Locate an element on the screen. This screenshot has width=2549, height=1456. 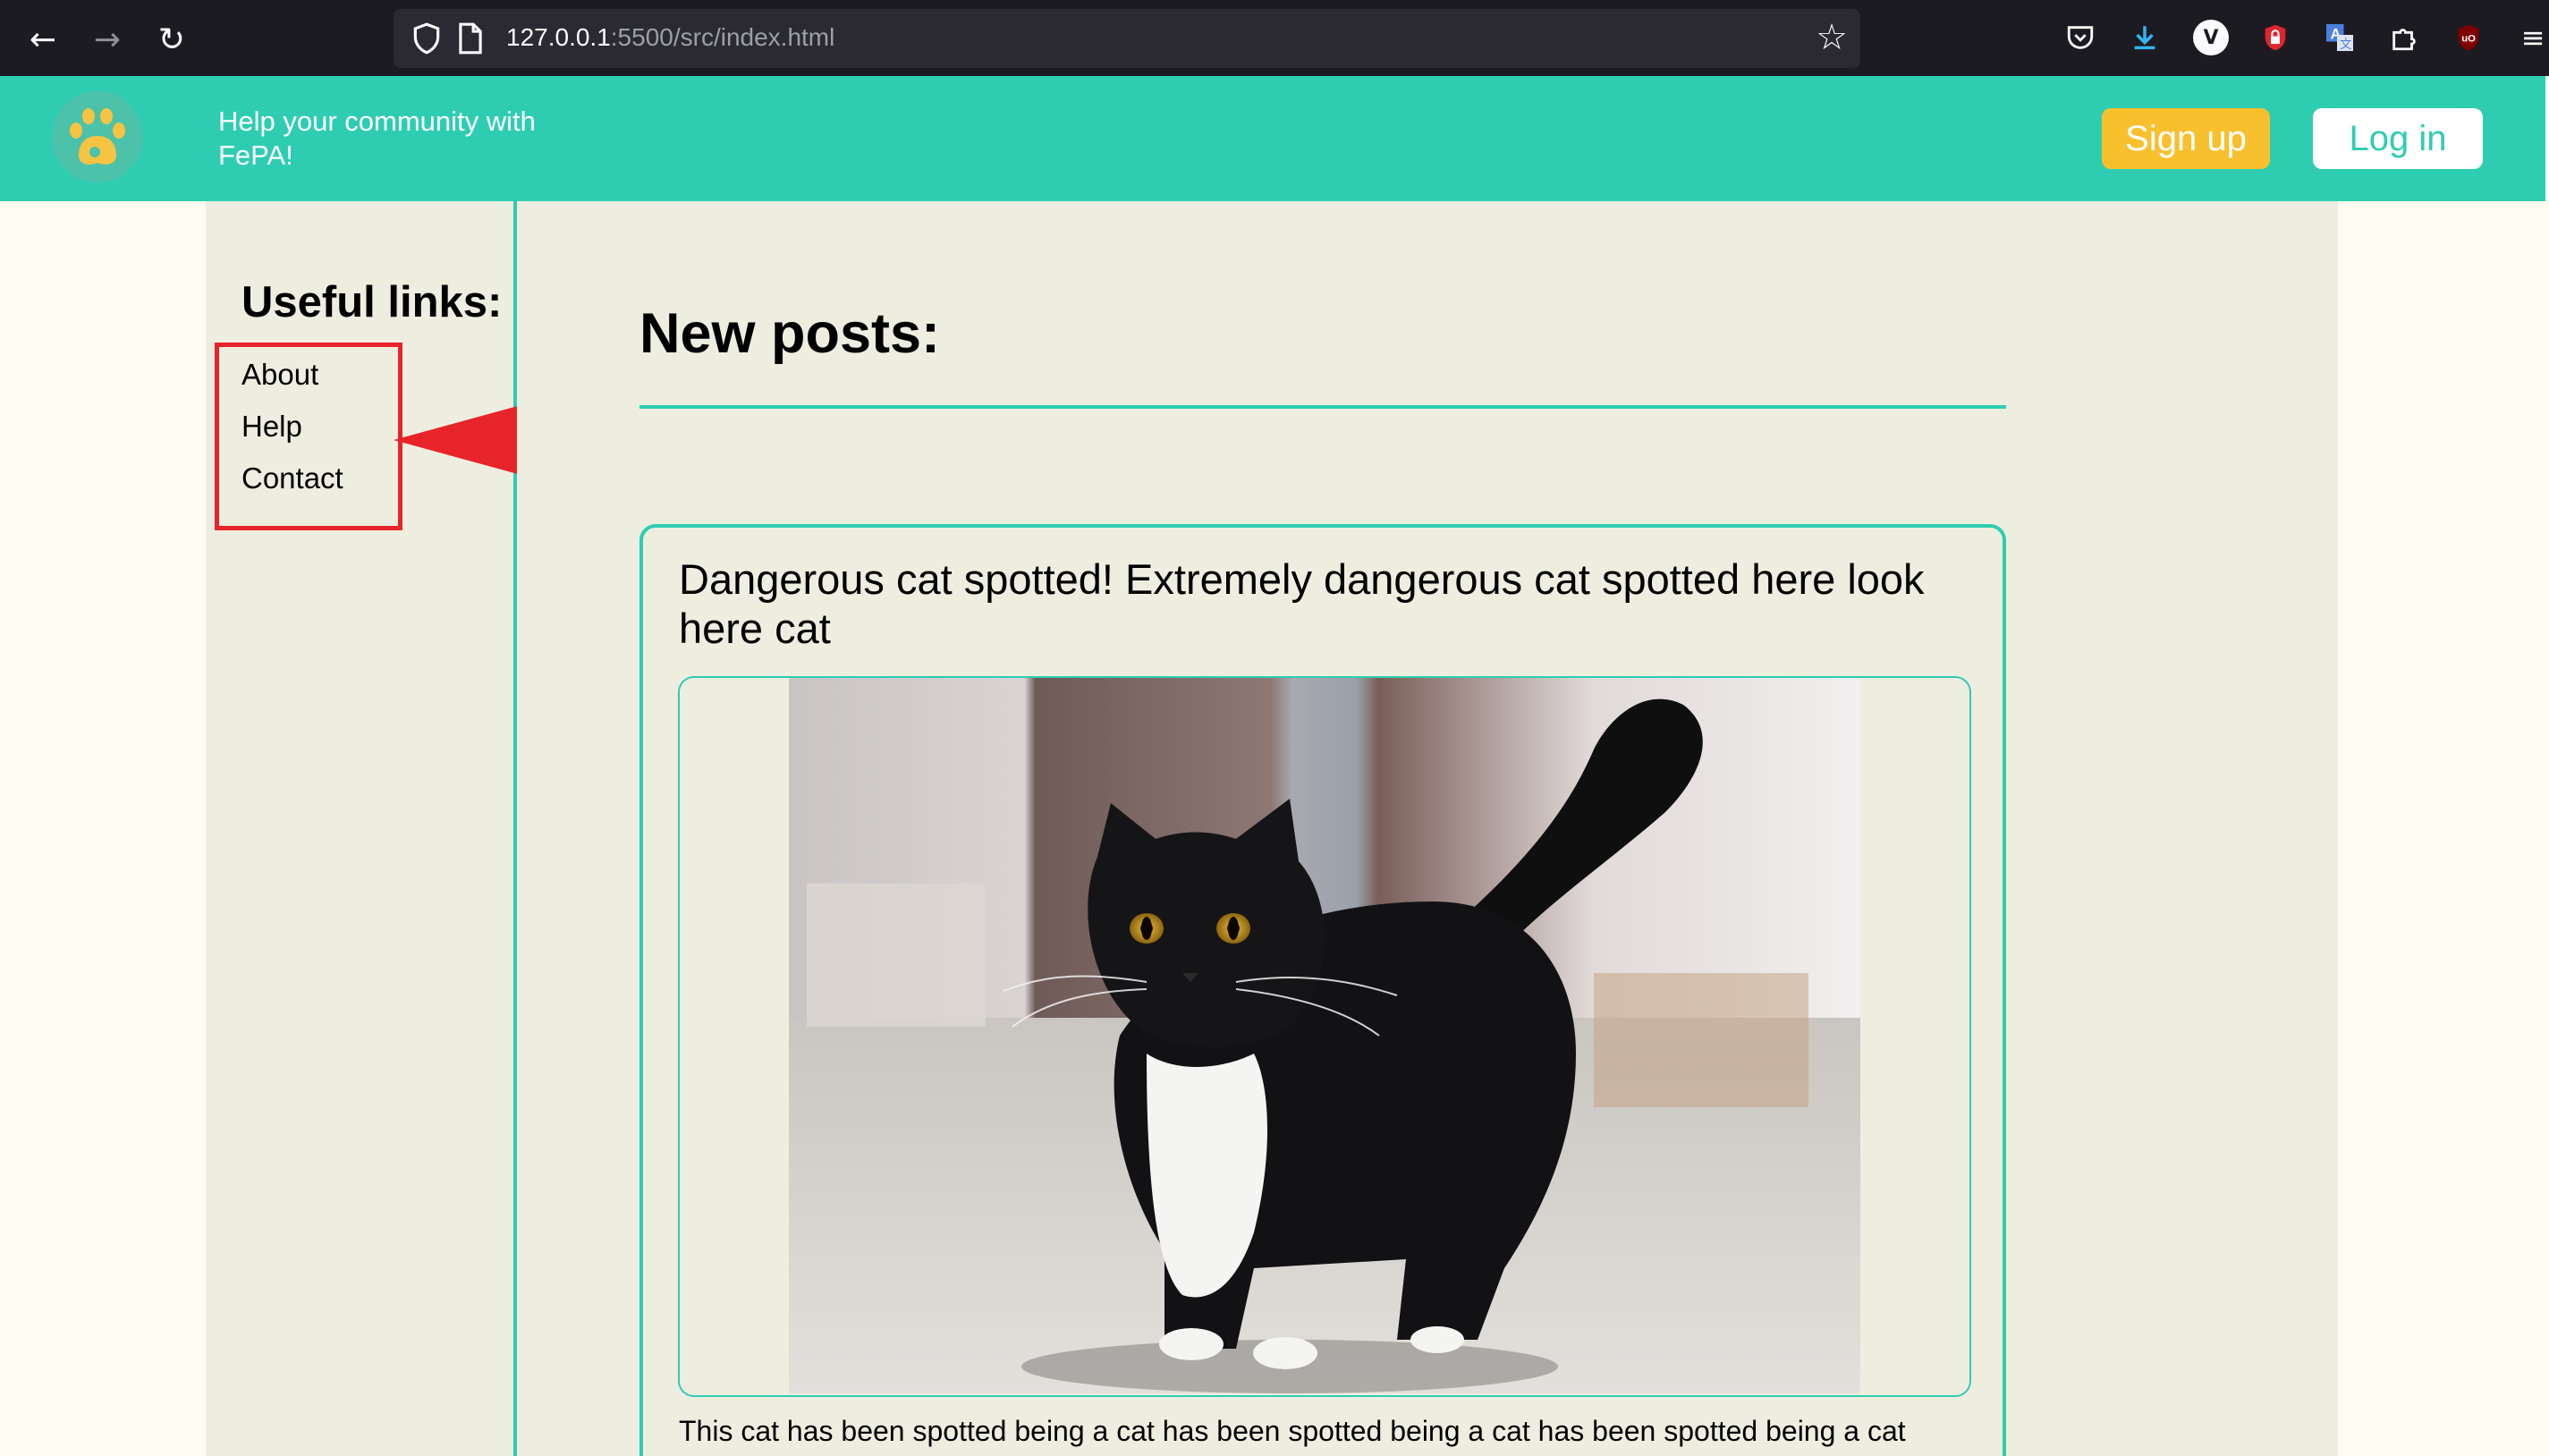
pocket-icon is located at coordinates (2080, 37).